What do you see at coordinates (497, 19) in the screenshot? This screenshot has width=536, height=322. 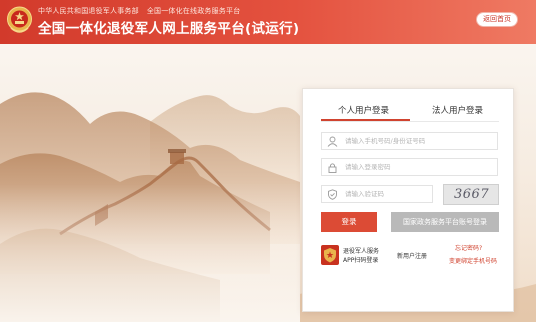 I see `back-home-button: 返回首页` at bounding box center [497, 19].